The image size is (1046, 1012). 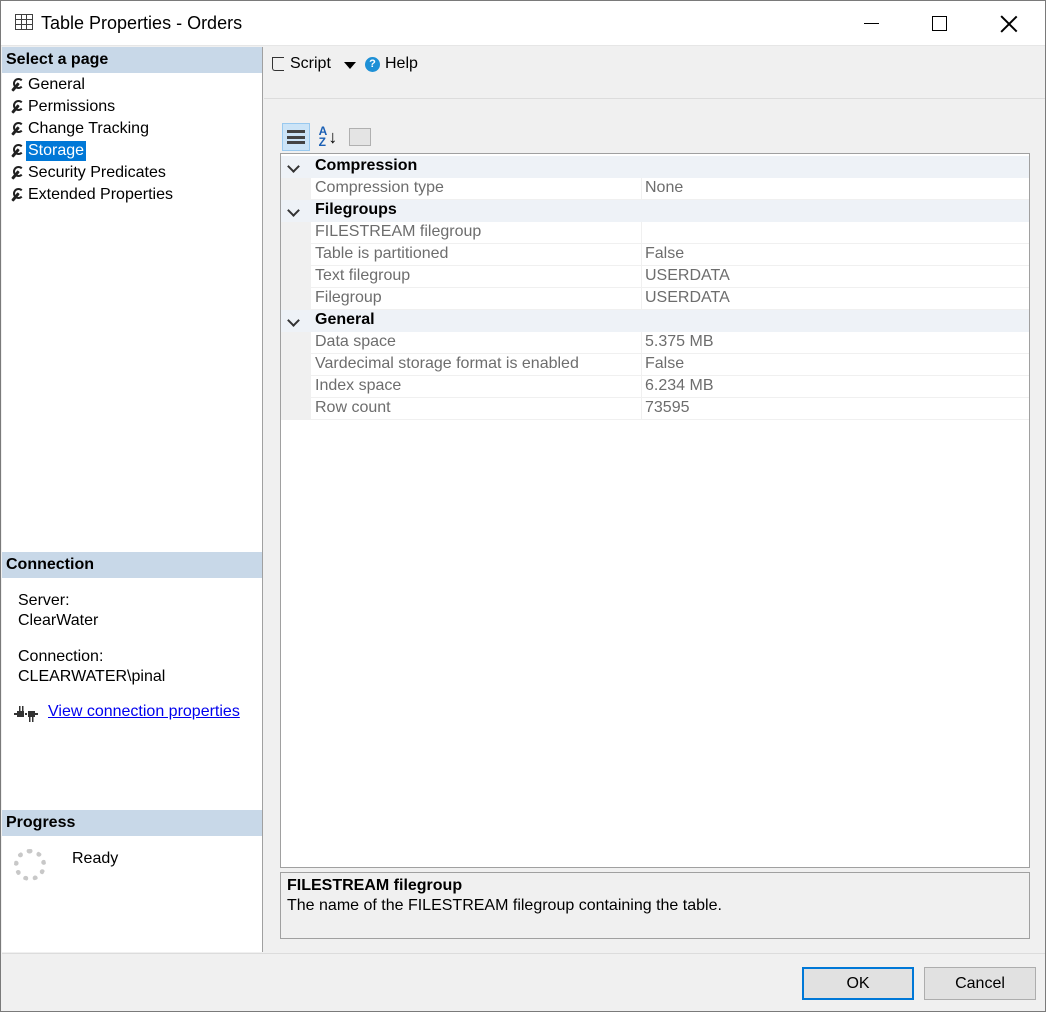 I want to click on connection-label: Connection:, so click(x=61, y=656).